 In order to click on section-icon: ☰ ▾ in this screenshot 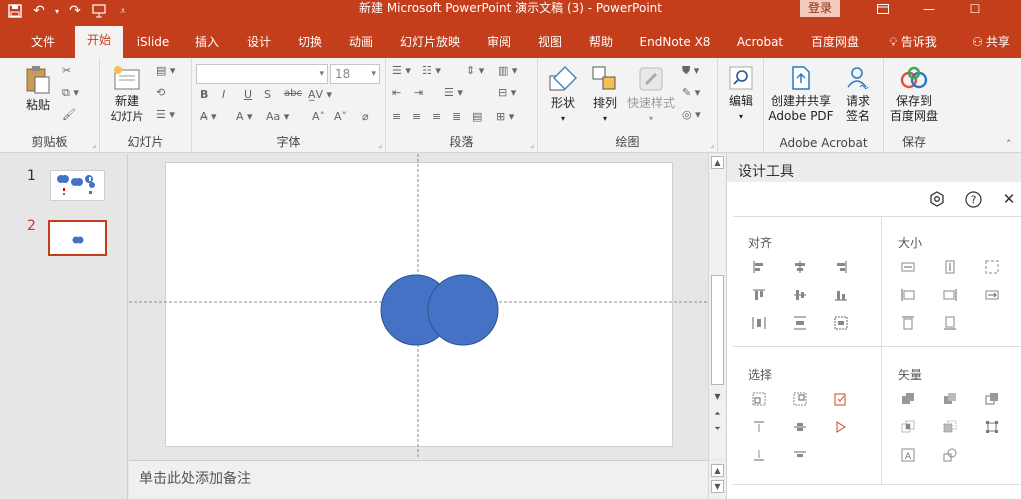, I will do `click(165, 114)`.